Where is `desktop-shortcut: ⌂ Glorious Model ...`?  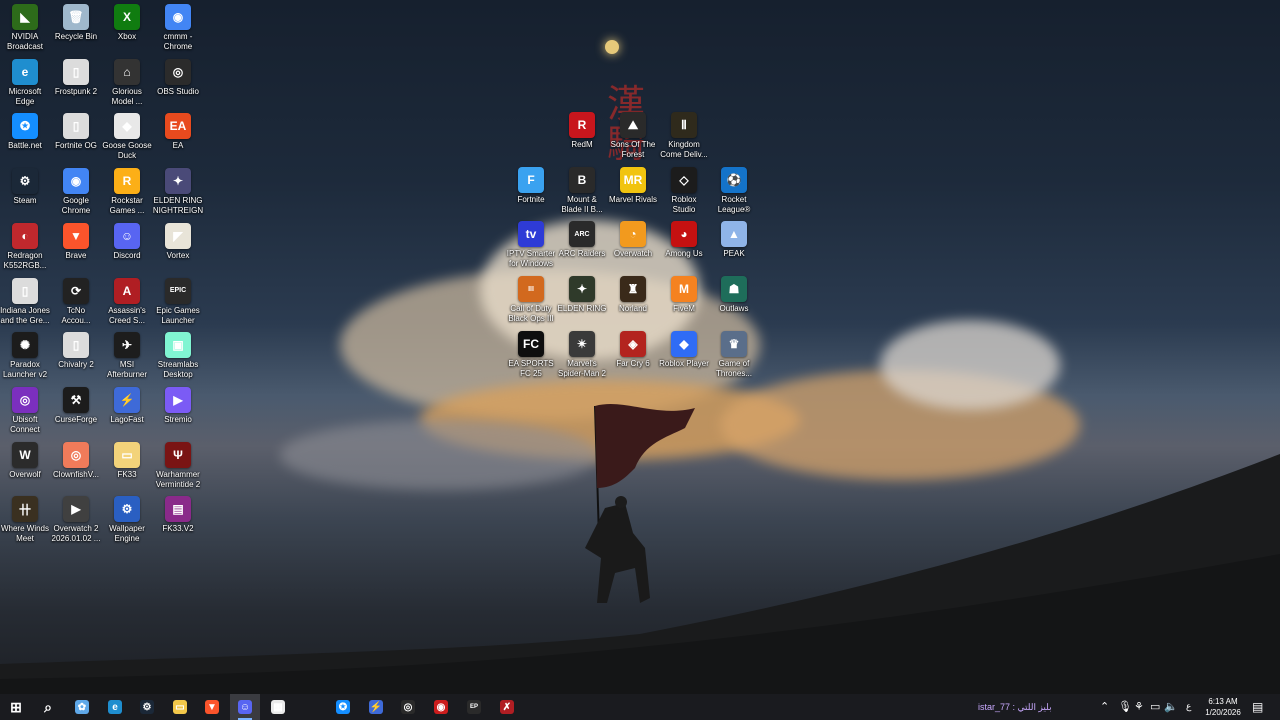
desktop-shortcut: ⌂ Glorious Model ... is located at coordinates (127, 82).